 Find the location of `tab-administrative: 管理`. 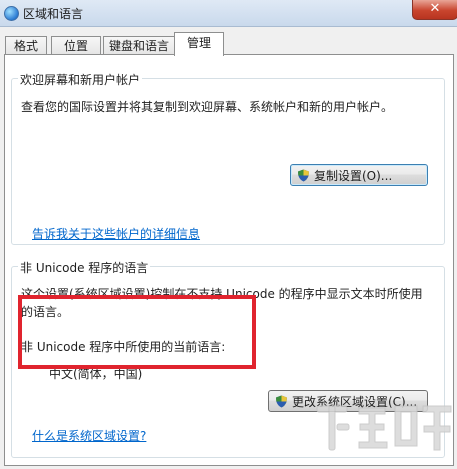

tab-administrative: 管理 is located at coordinates (199, 44).